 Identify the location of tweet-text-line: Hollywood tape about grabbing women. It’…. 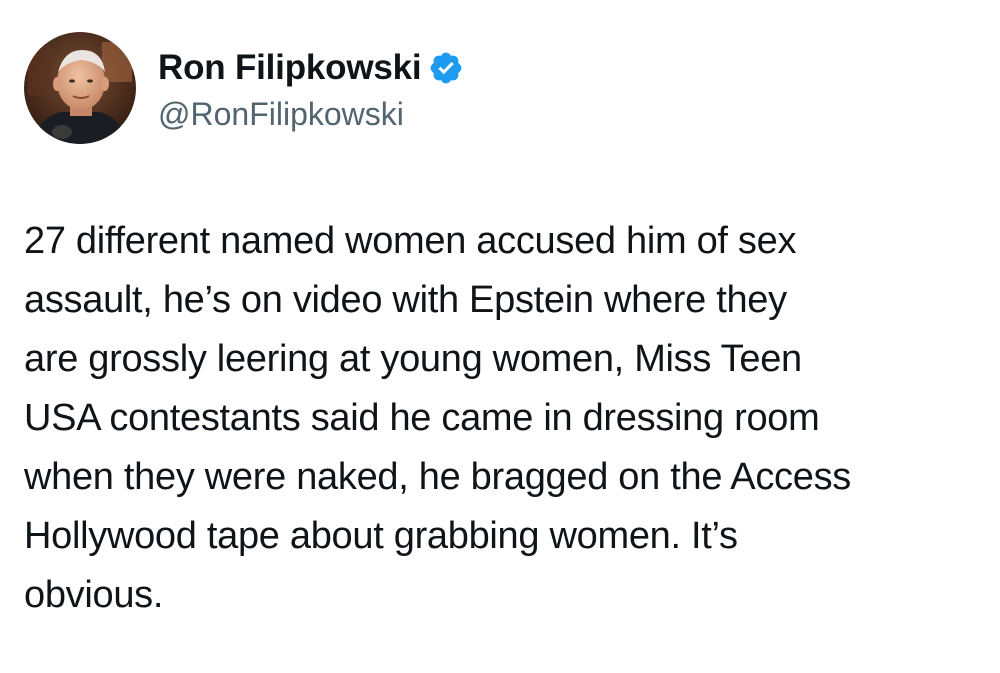
(381, 536).